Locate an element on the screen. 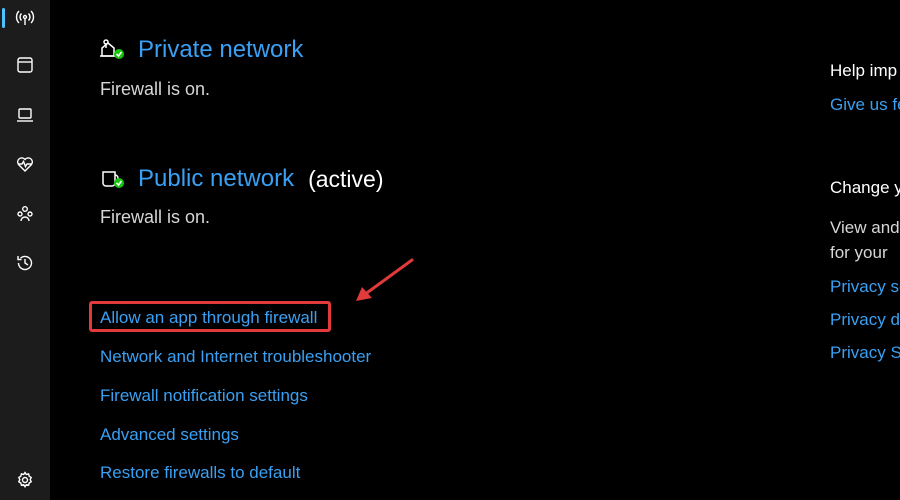 The height and width of the screenshot is (500, 900). sidebar-item-app-browser is located at coordinates (25, 65).